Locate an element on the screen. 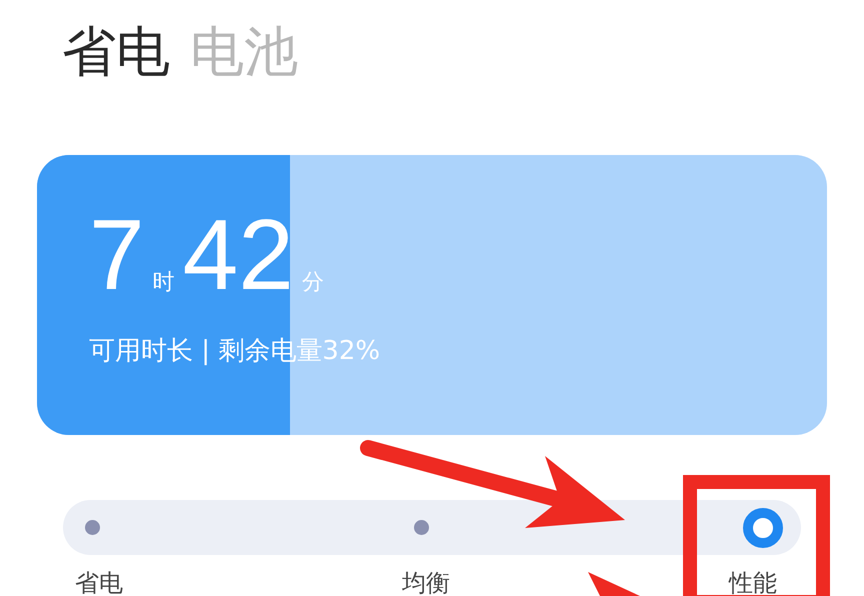 The height and width of the screenshot is (596, 864). mode-label: 均衡 is located at coordinates (426, 582).